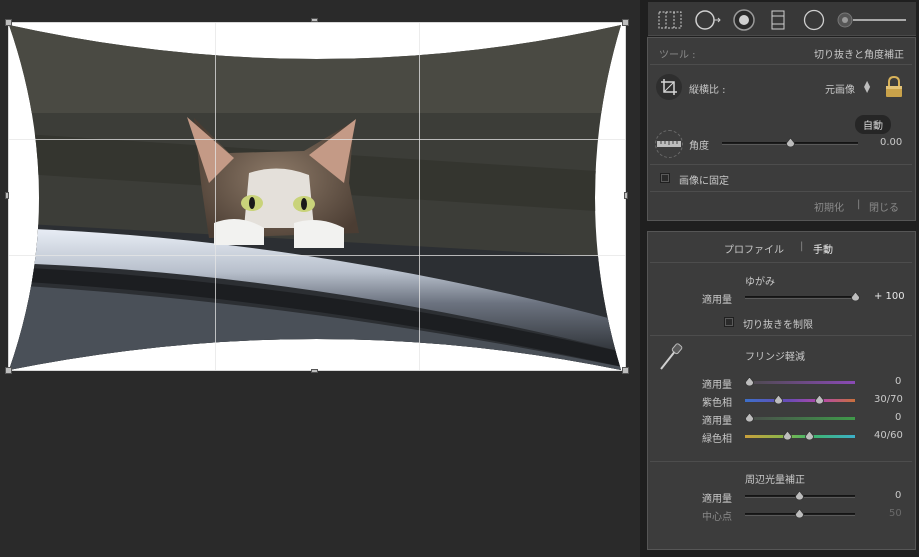 The width and height of the screenshot is (919, 557). Describe the element at coordinates (829, 206) in the screenshot. I see `reset-button: 初期化` at that location.